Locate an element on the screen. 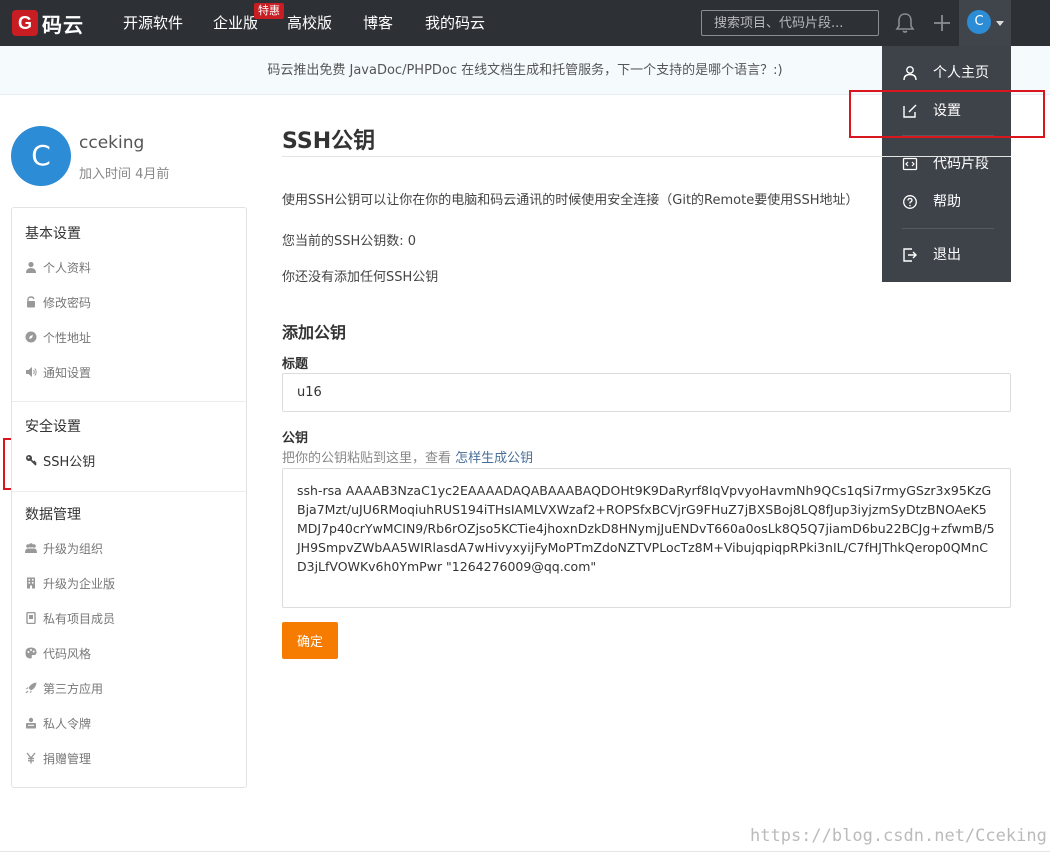 This screenshot has width=1050, height=858. sidebar-item-personal-url: 个性地址 is located at coordinates (58, 337).